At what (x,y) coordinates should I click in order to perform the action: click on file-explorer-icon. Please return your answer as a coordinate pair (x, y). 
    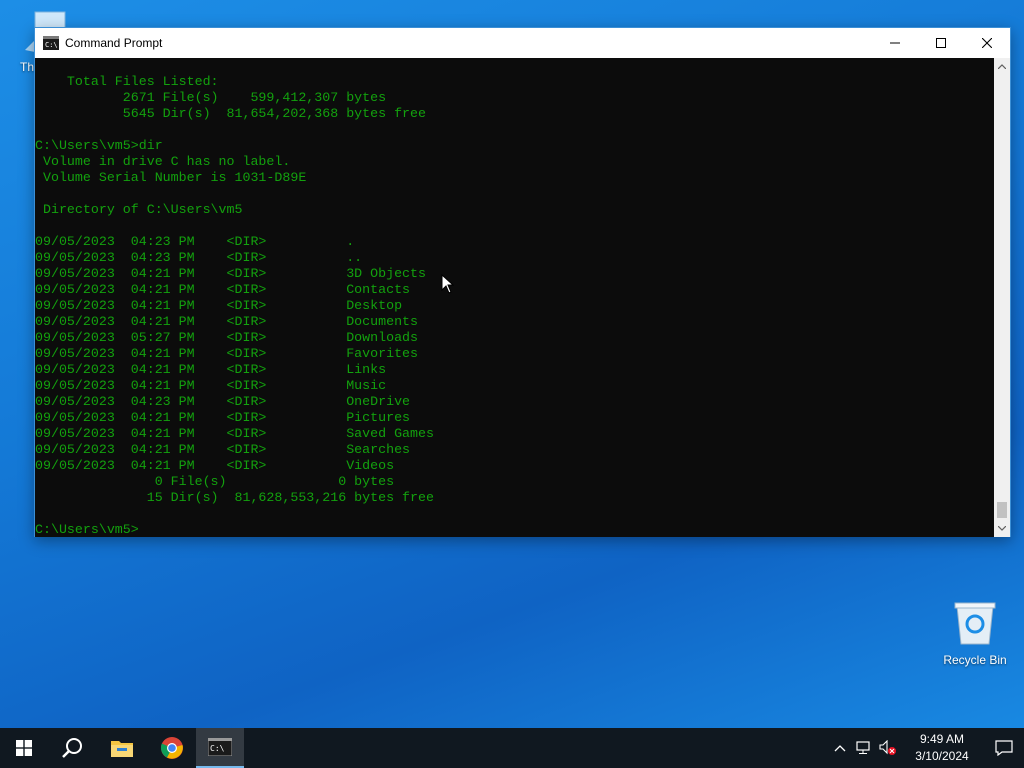
    Looking at the image, I should click on (122, 749).